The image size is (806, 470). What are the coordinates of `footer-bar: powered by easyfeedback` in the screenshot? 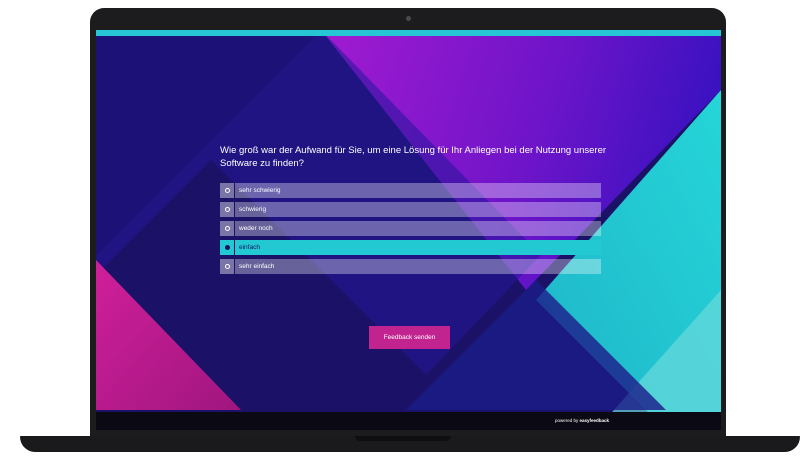 It's located at (408, 421).